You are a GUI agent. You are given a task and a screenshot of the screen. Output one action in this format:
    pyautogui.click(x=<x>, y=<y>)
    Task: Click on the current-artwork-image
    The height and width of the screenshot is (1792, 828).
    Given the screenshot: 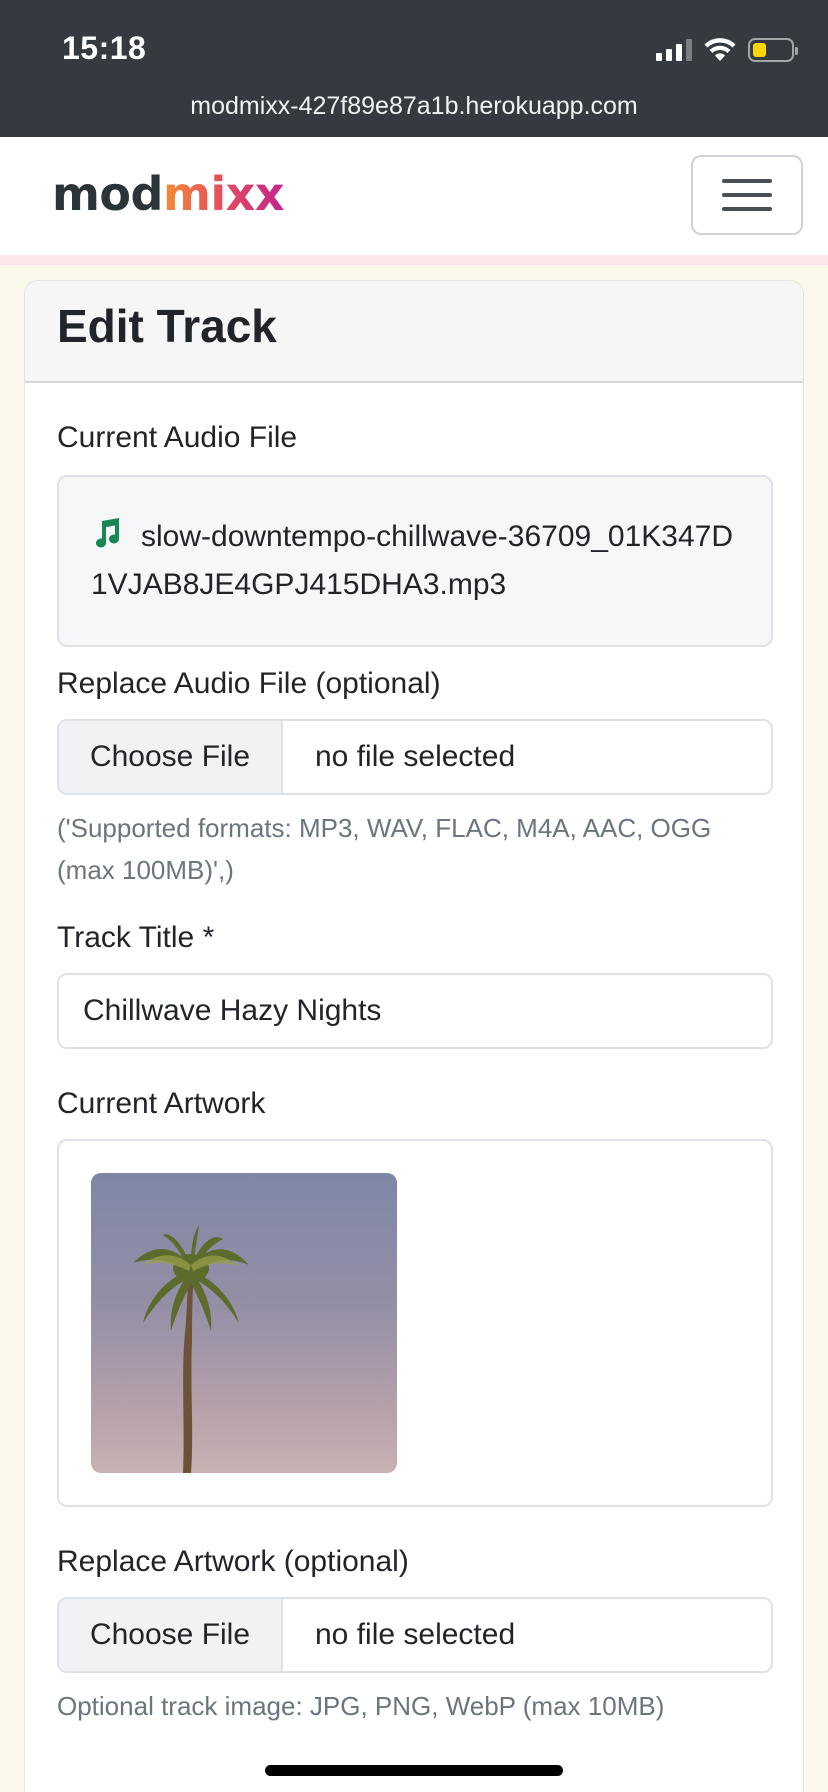 What is the action you would take?
    pyautogui.click(x=244, y=1323)
    